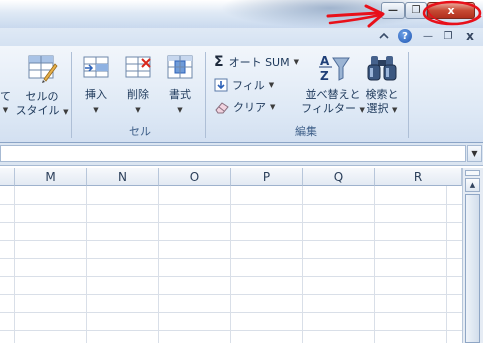 This screenshot has height=343, width=483. What do you see at coordinates (140, 131) in the screenshot?
I see `cells-group-label: セル` at bounding box center [140, 131].